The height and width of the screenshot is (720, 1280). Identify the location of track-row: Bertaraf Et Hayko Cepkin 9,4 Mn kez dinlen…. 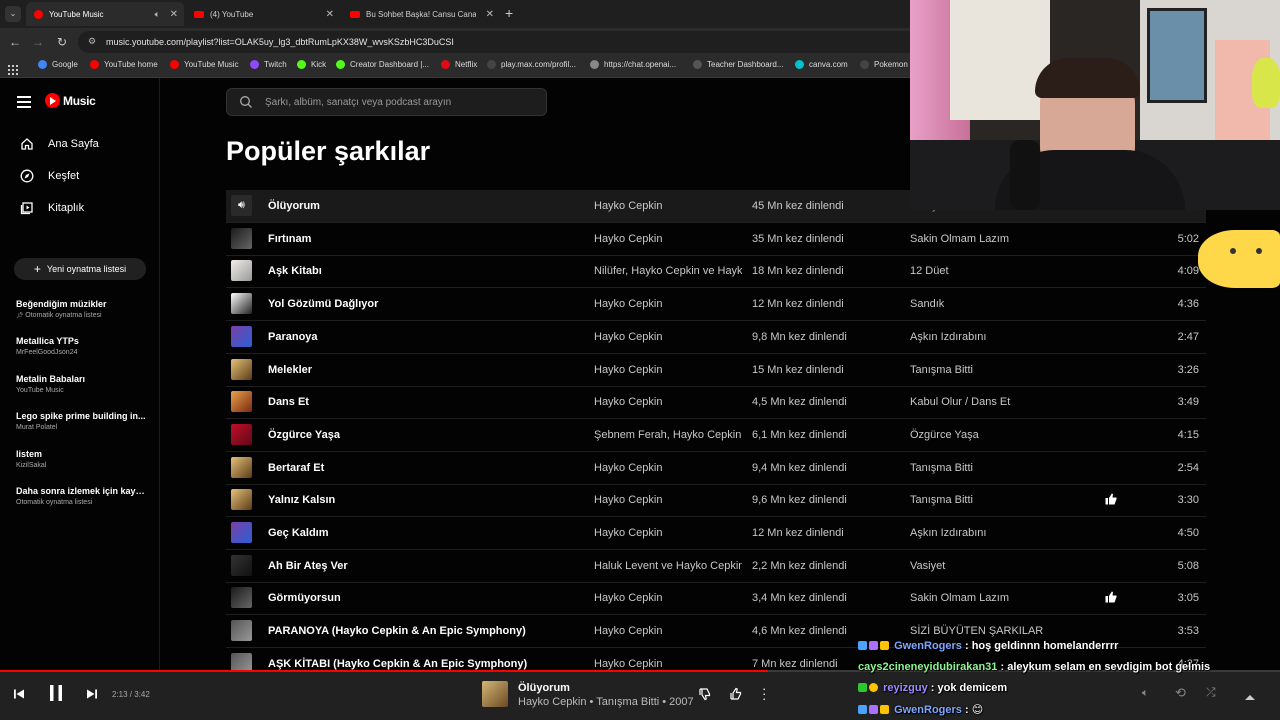
(716, 468).